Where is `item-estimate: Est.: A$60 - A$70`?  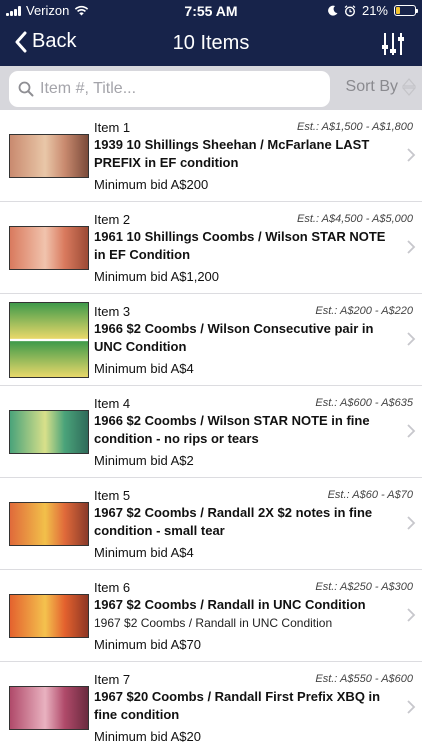 item-estimate: Est.: A$60 - A$70 is located at coordinates (370, 495).